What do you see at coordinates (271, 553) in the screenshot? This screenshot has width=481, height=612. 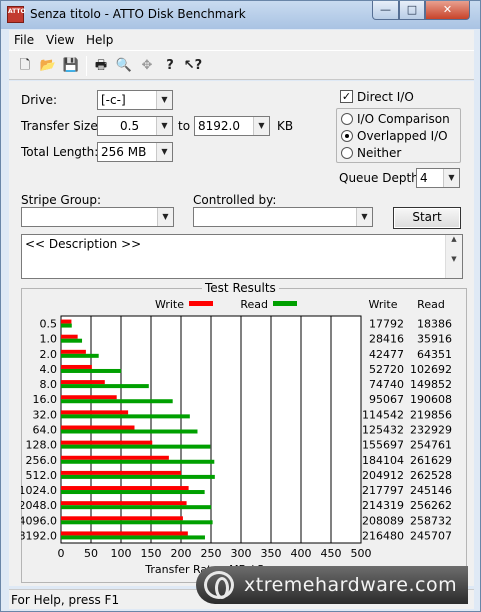 I see `x-tick-label: 350` at bounding box center [271, 553].